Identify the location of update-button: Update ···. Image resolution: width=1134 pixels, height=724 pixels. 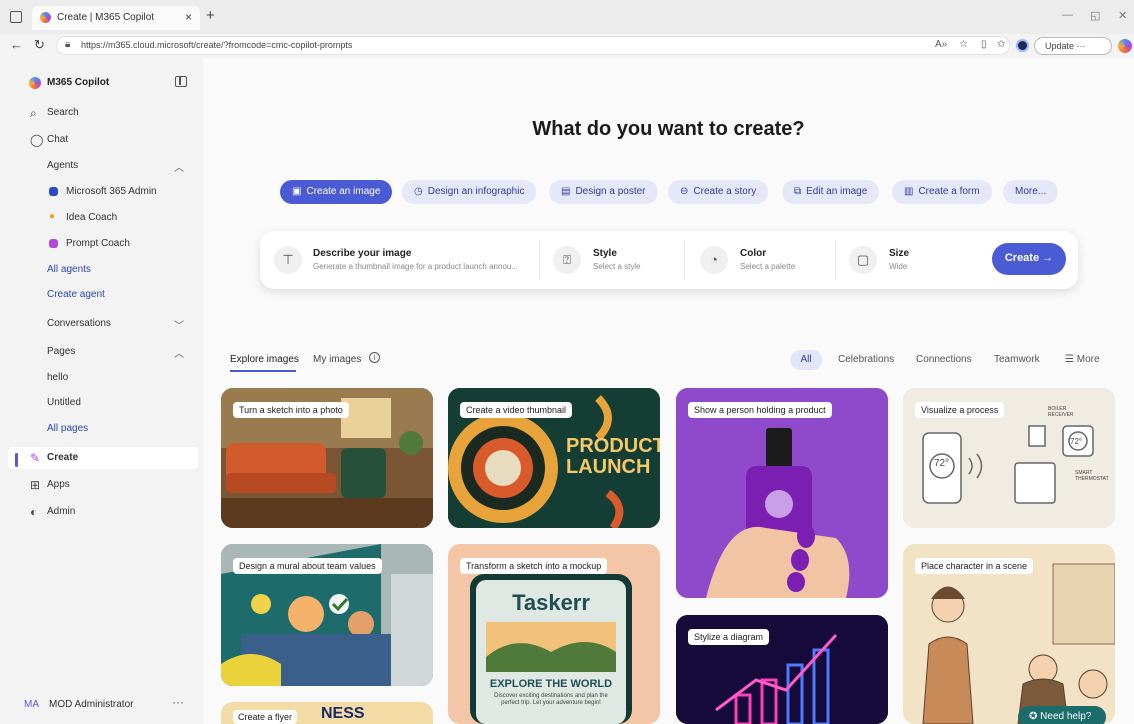
(1073, 46).